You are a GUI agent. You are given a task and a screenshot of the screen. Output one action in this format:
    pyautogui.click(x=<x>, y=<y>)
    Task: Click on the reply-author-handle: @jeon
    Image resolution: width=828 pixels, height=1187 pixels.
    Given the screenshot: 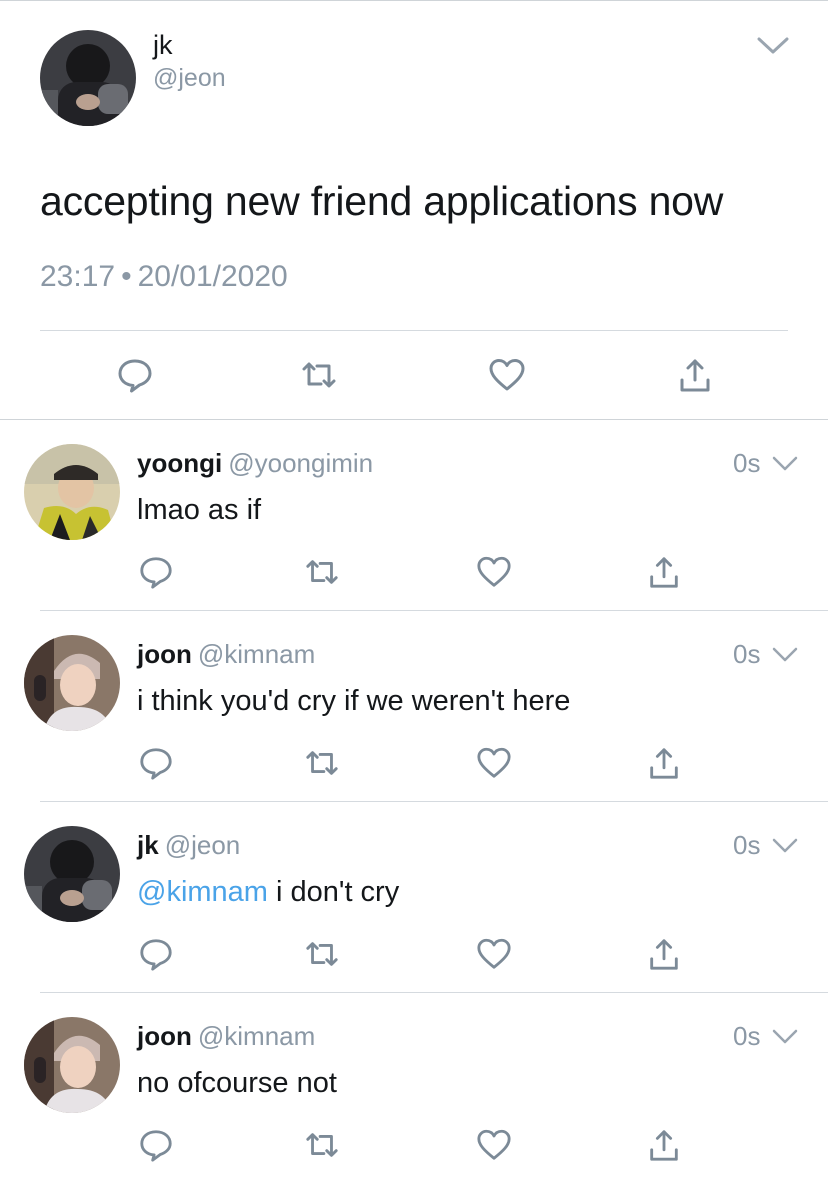 What is the action you would take?
    pyautogui.click(x=203, y=845)
    